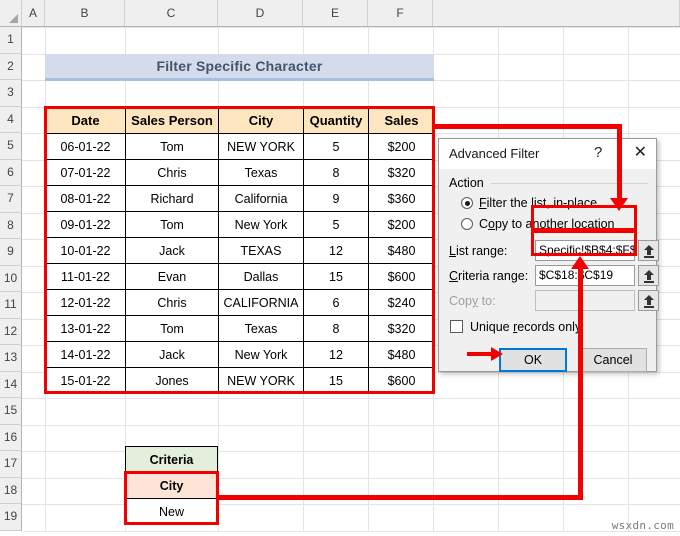 The height and width of the screenshot is (536, 680). I want to click on row-header-6: 6, so click(11, 172).